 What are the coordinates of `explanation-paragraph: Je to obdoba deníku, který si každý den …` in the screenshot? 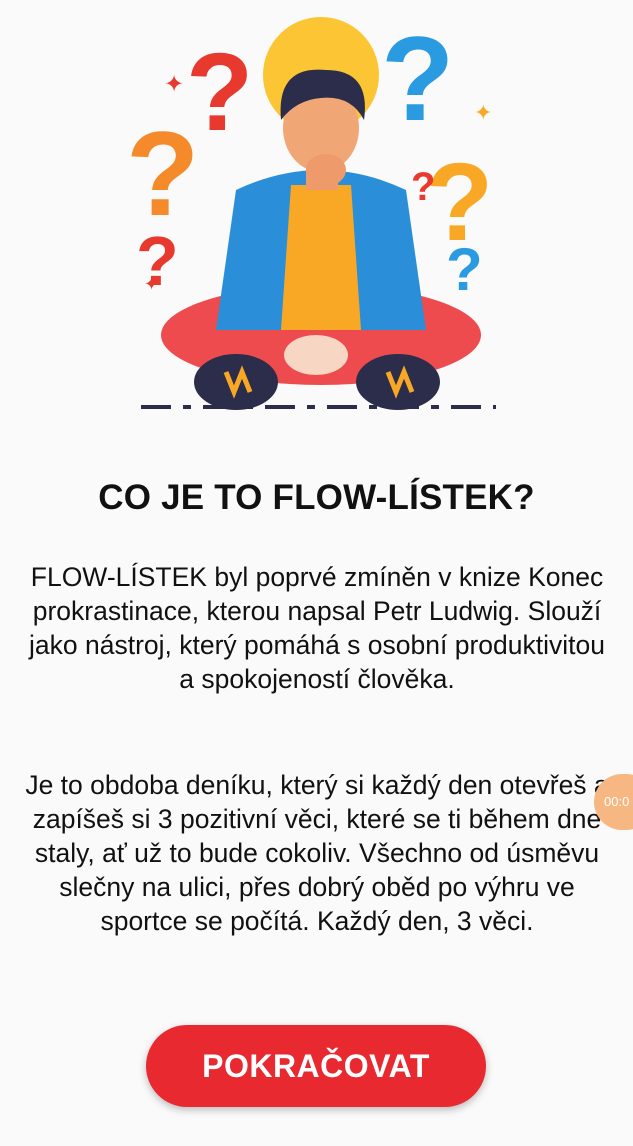 It's located at (317, 853).